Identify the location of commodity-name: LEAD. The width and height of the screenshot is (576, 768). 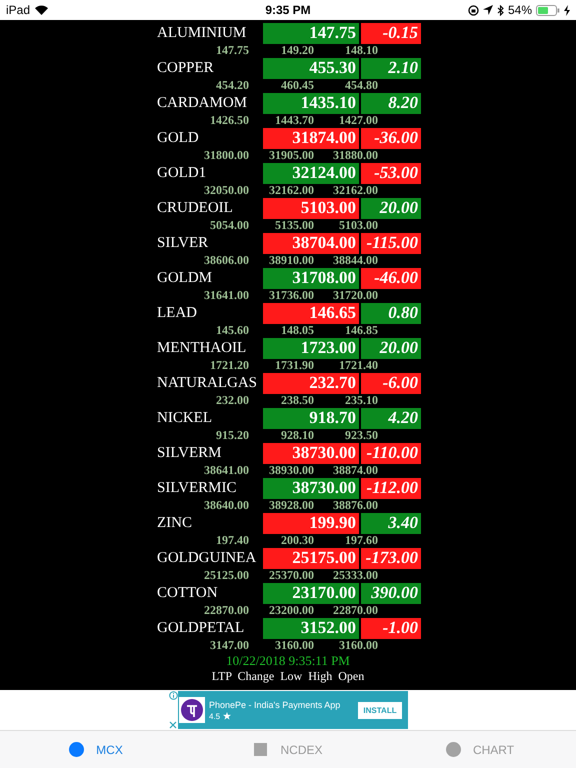
(177, 313).